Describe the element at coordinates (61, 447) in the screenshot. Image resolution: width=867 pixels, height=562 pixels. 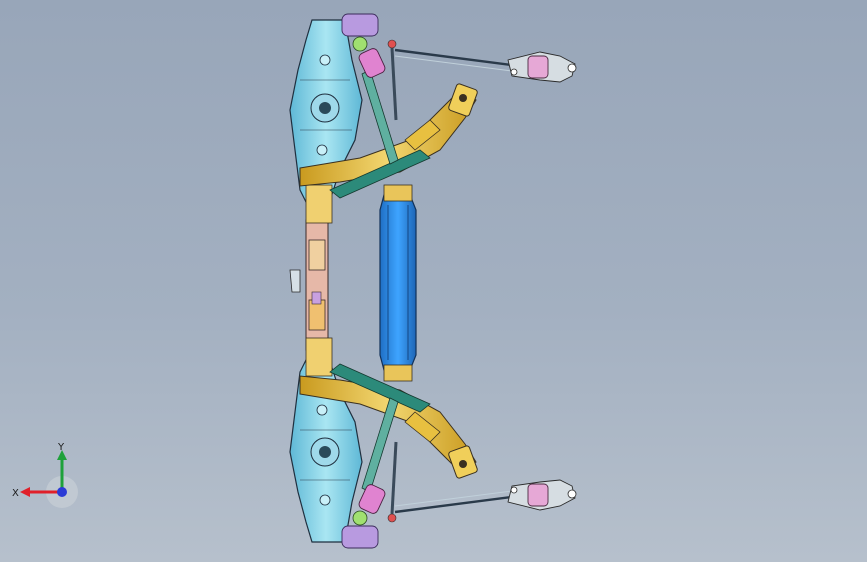
I see `y-axis-label: Y` at that location.